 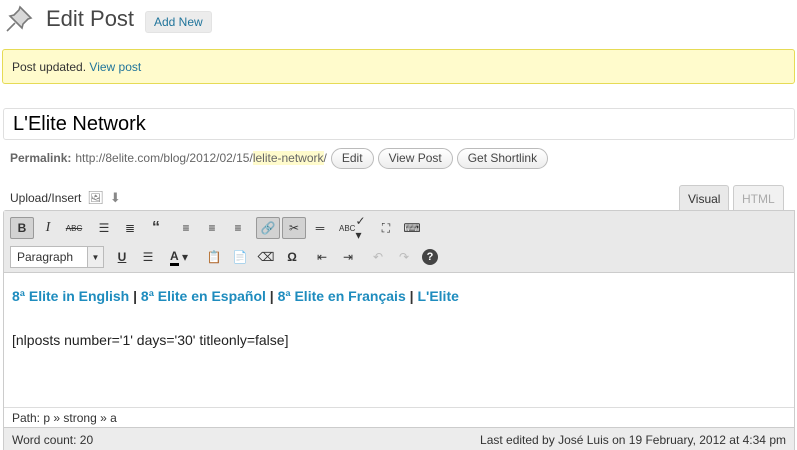 What do you see at coordinates (156, 228) in the screenshot?
I see `blockquote-icon: “` at bounding box center [156, 228].